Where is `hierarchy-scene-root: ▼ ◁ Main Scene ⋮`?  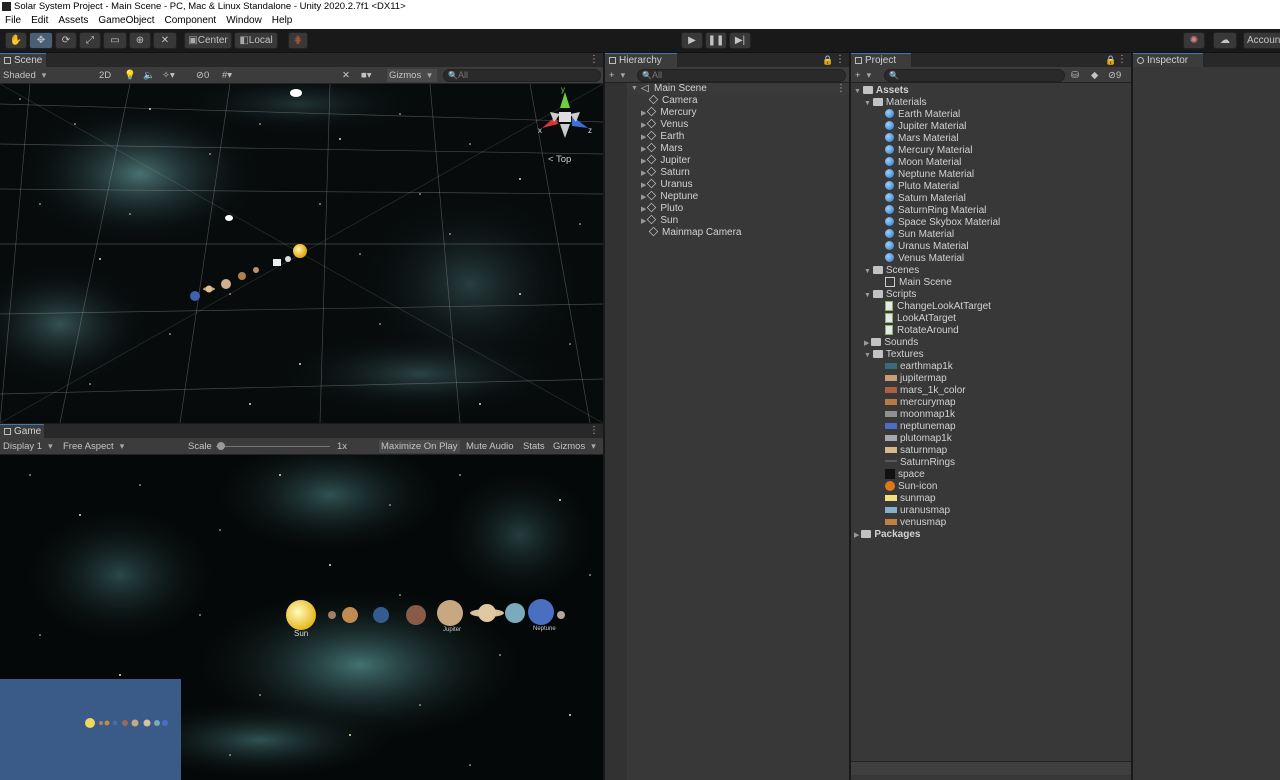 hierarchy-scene-root: ▼ ◁ Main Scene ⋮ is located at coordinates (727, 89).